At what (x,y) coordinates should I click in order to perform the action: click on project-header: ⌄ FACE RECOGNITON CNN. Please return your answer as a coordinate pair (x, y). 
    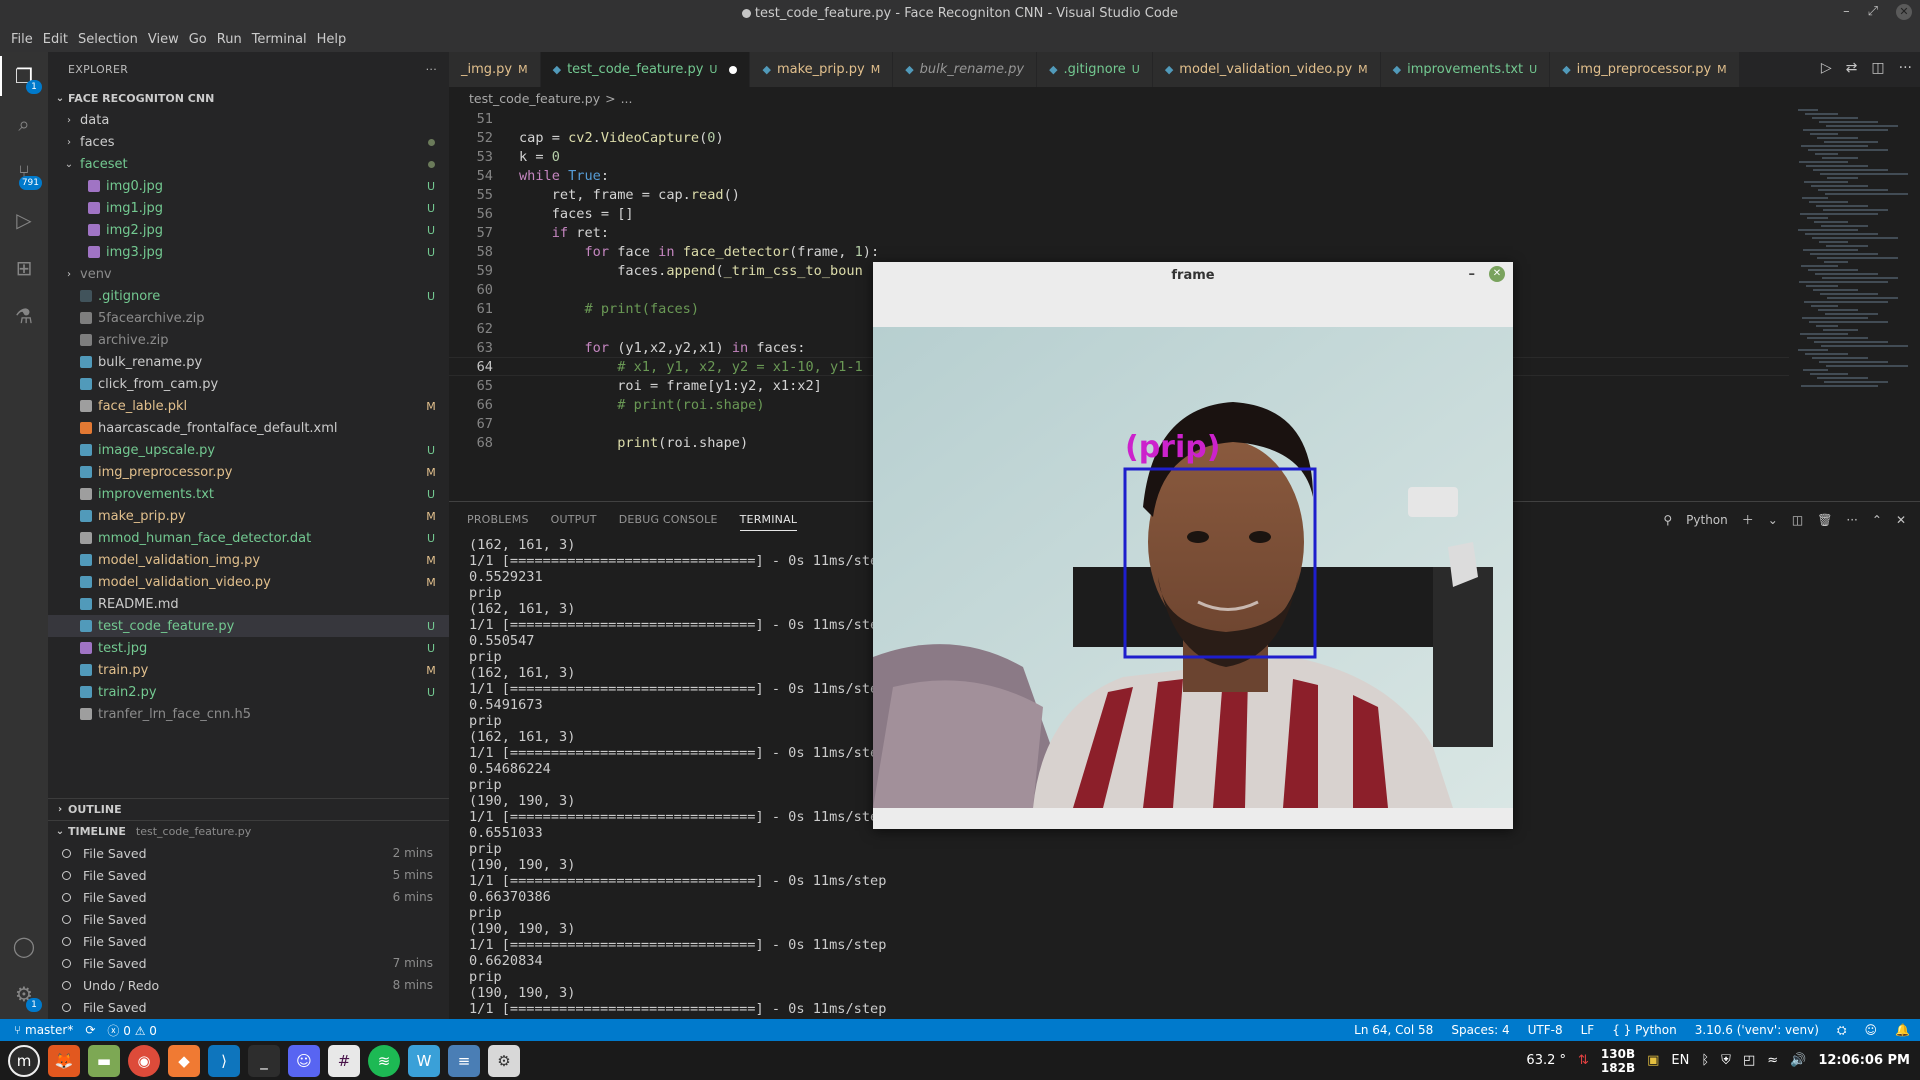
    Looking at the image, I should click on (248, 98).